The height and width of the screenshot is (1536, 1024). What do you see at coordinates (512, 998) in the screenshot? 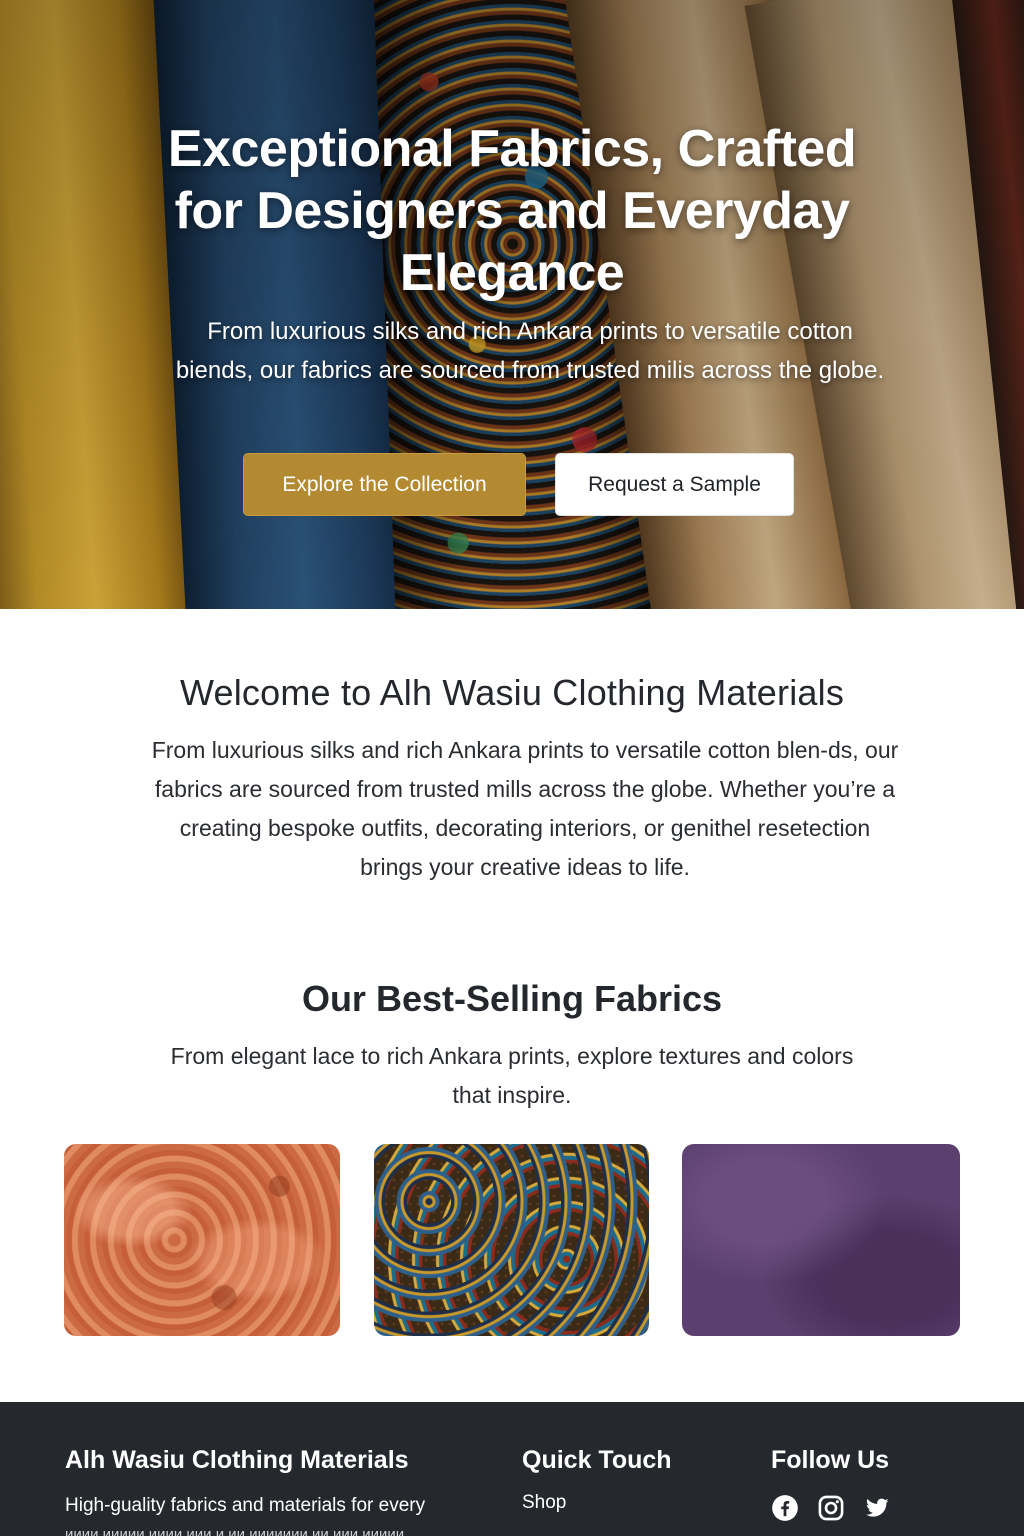
I see `best-selling-title: Our Best-Selling Fabrics` at bounding box center [512, 998].